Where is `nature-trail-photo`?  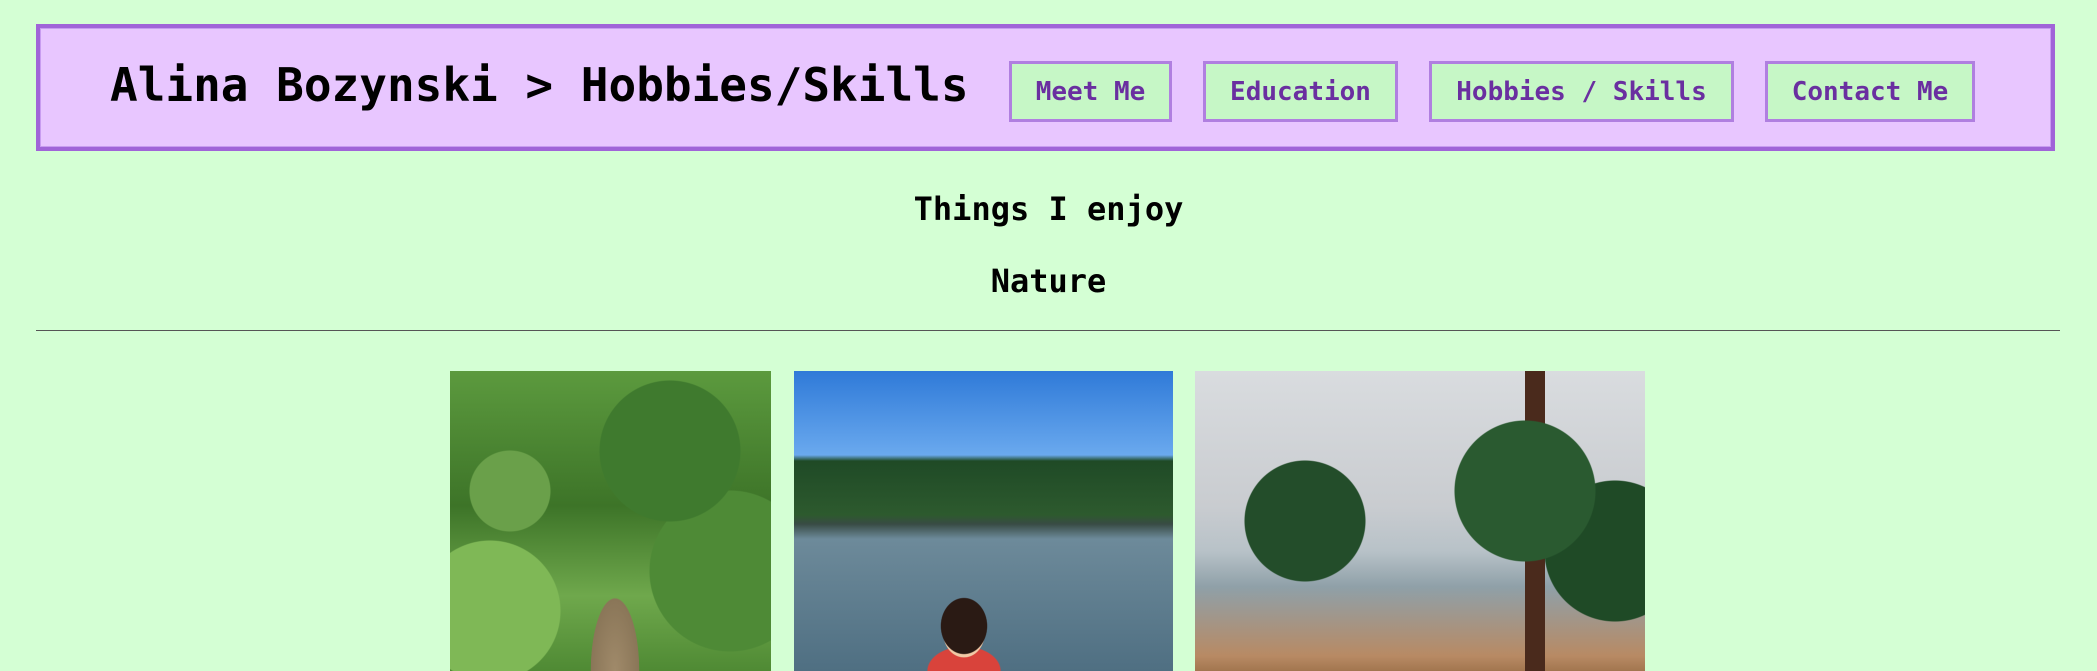
nature-trail-photo is located at coordinates (610, 521).